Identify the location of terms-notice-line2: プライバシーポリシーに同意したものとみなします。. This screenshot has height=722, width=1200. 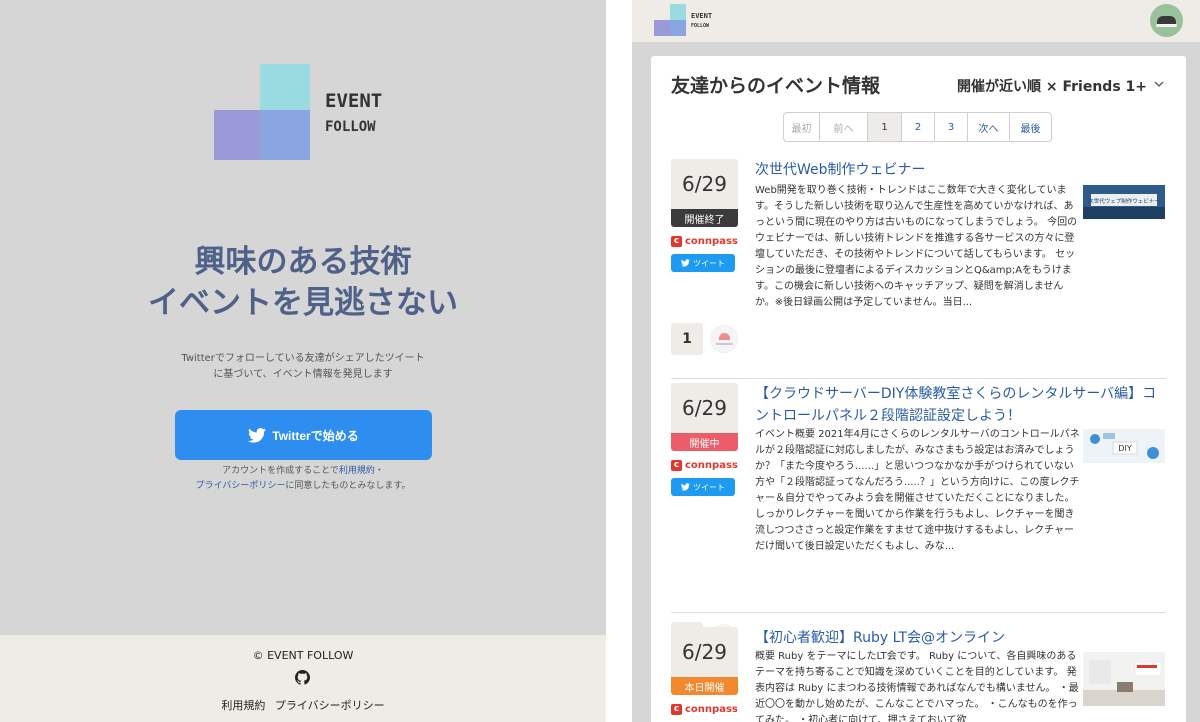
(303, 486).